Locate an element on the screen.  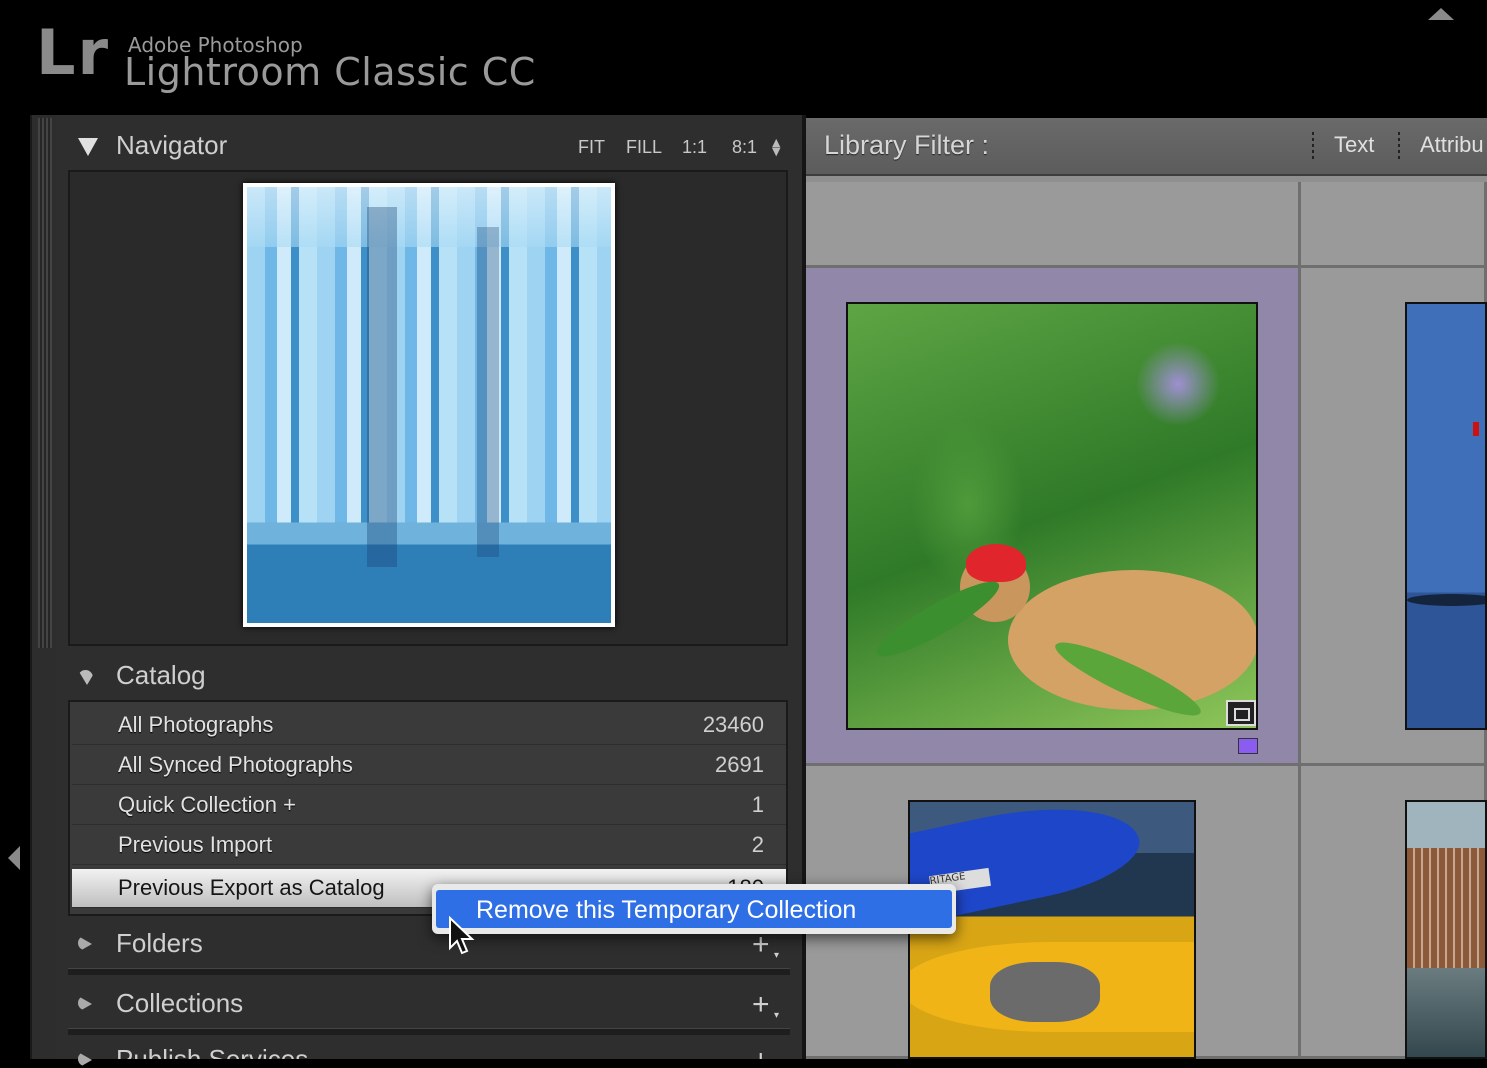
building-shape is located at coordinates (1446, 908).